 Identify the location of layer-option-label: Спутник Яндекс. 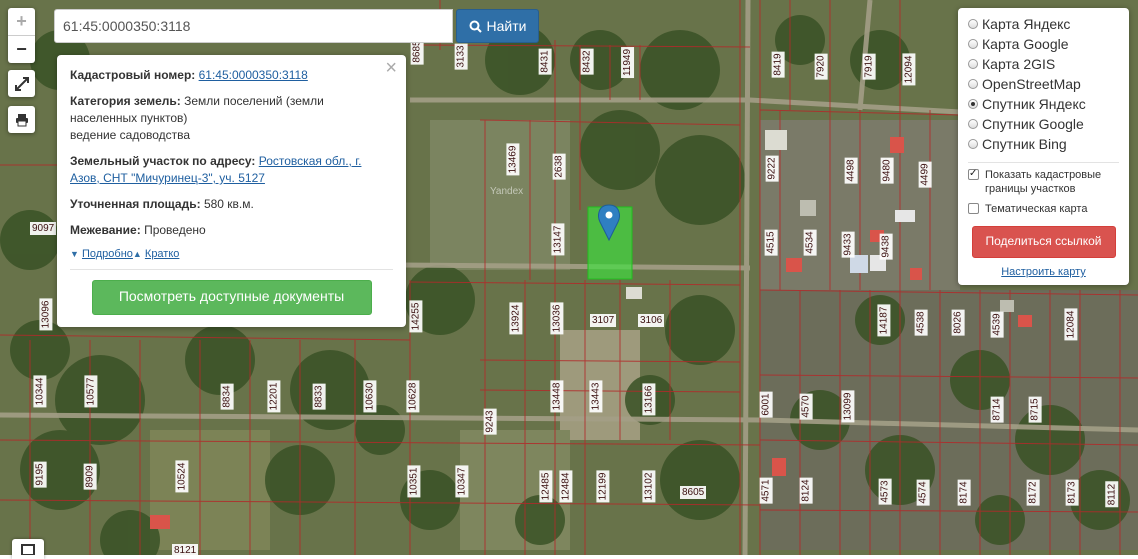
(1034, 104).